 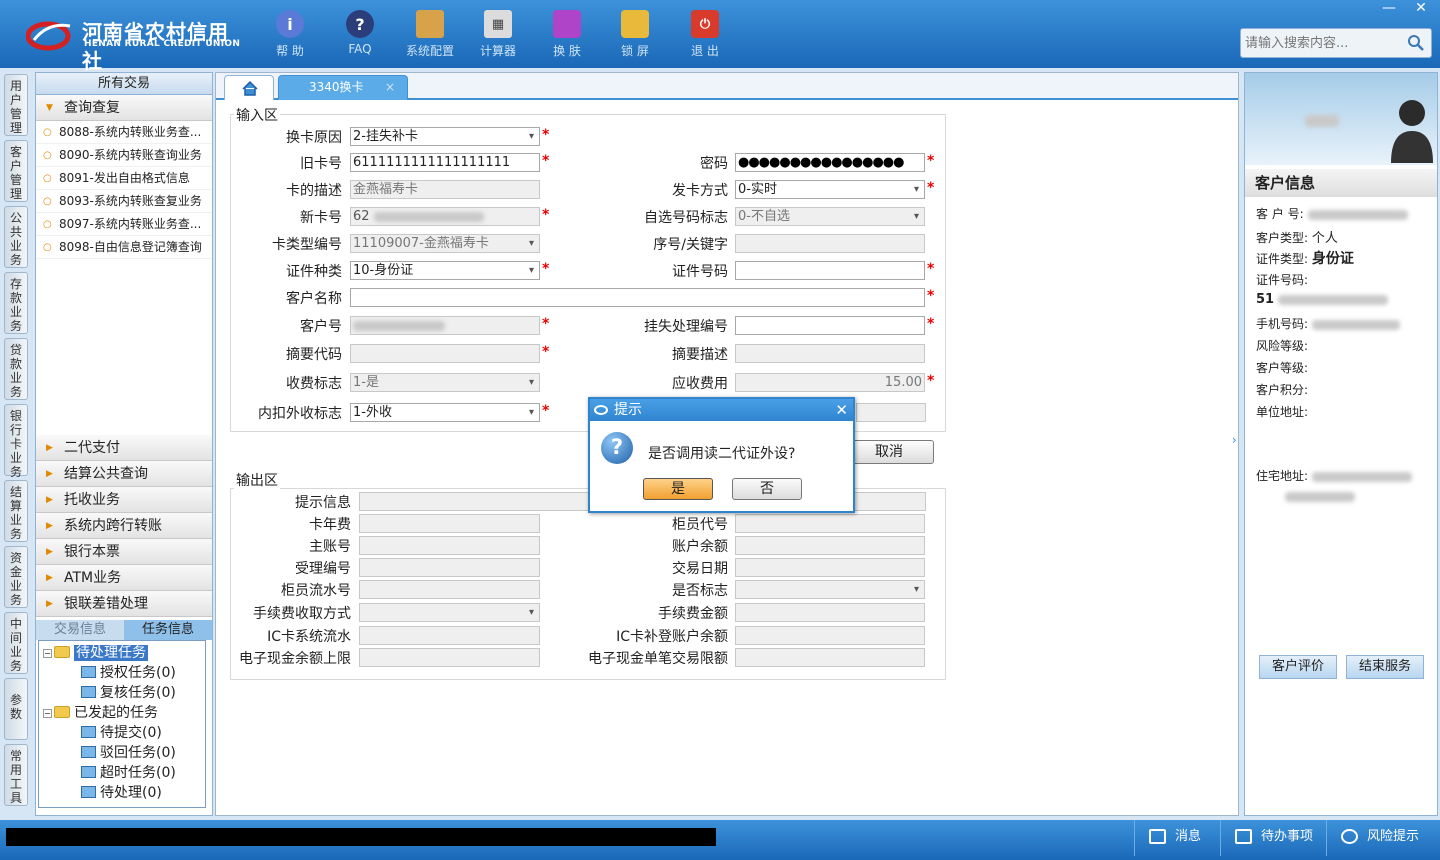 What do you see at coordinates (257, 115) in the screenshot?
I see `input-section-title: 输入区` at bounding box center [257, 115].